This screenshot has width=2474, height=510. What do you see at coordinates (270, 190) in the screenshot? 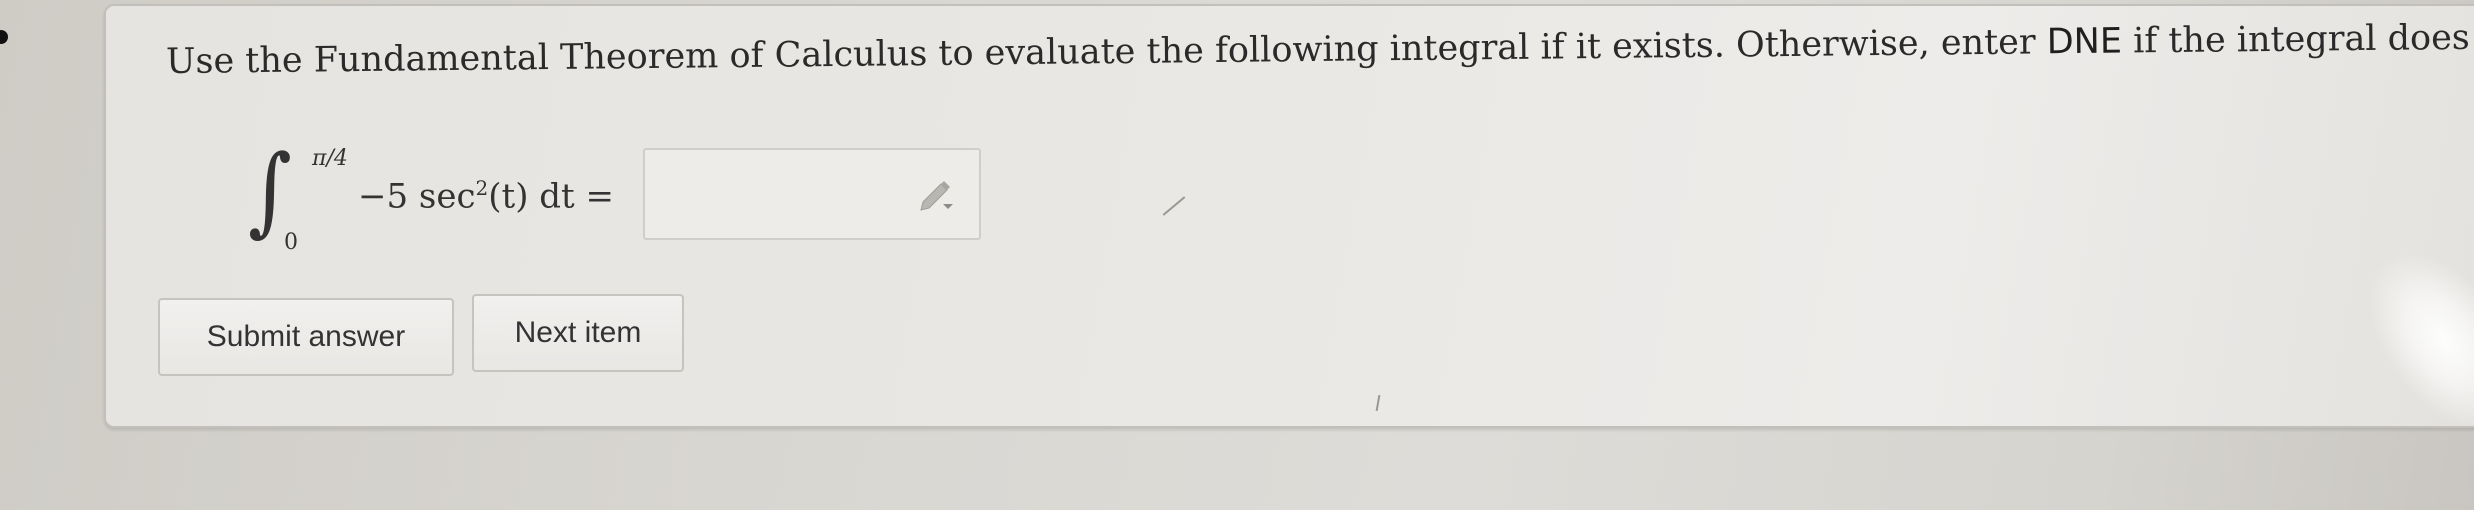
I see `integral-sign: ∫` at bounding box center [270, 190].